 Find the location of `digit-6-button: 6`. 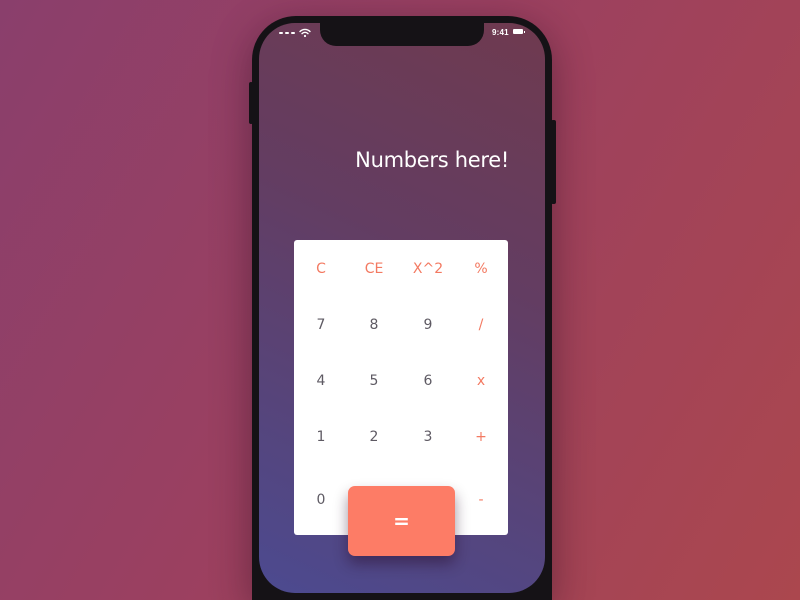

digit-6-button: 6 is located at coordinates (428, 381).